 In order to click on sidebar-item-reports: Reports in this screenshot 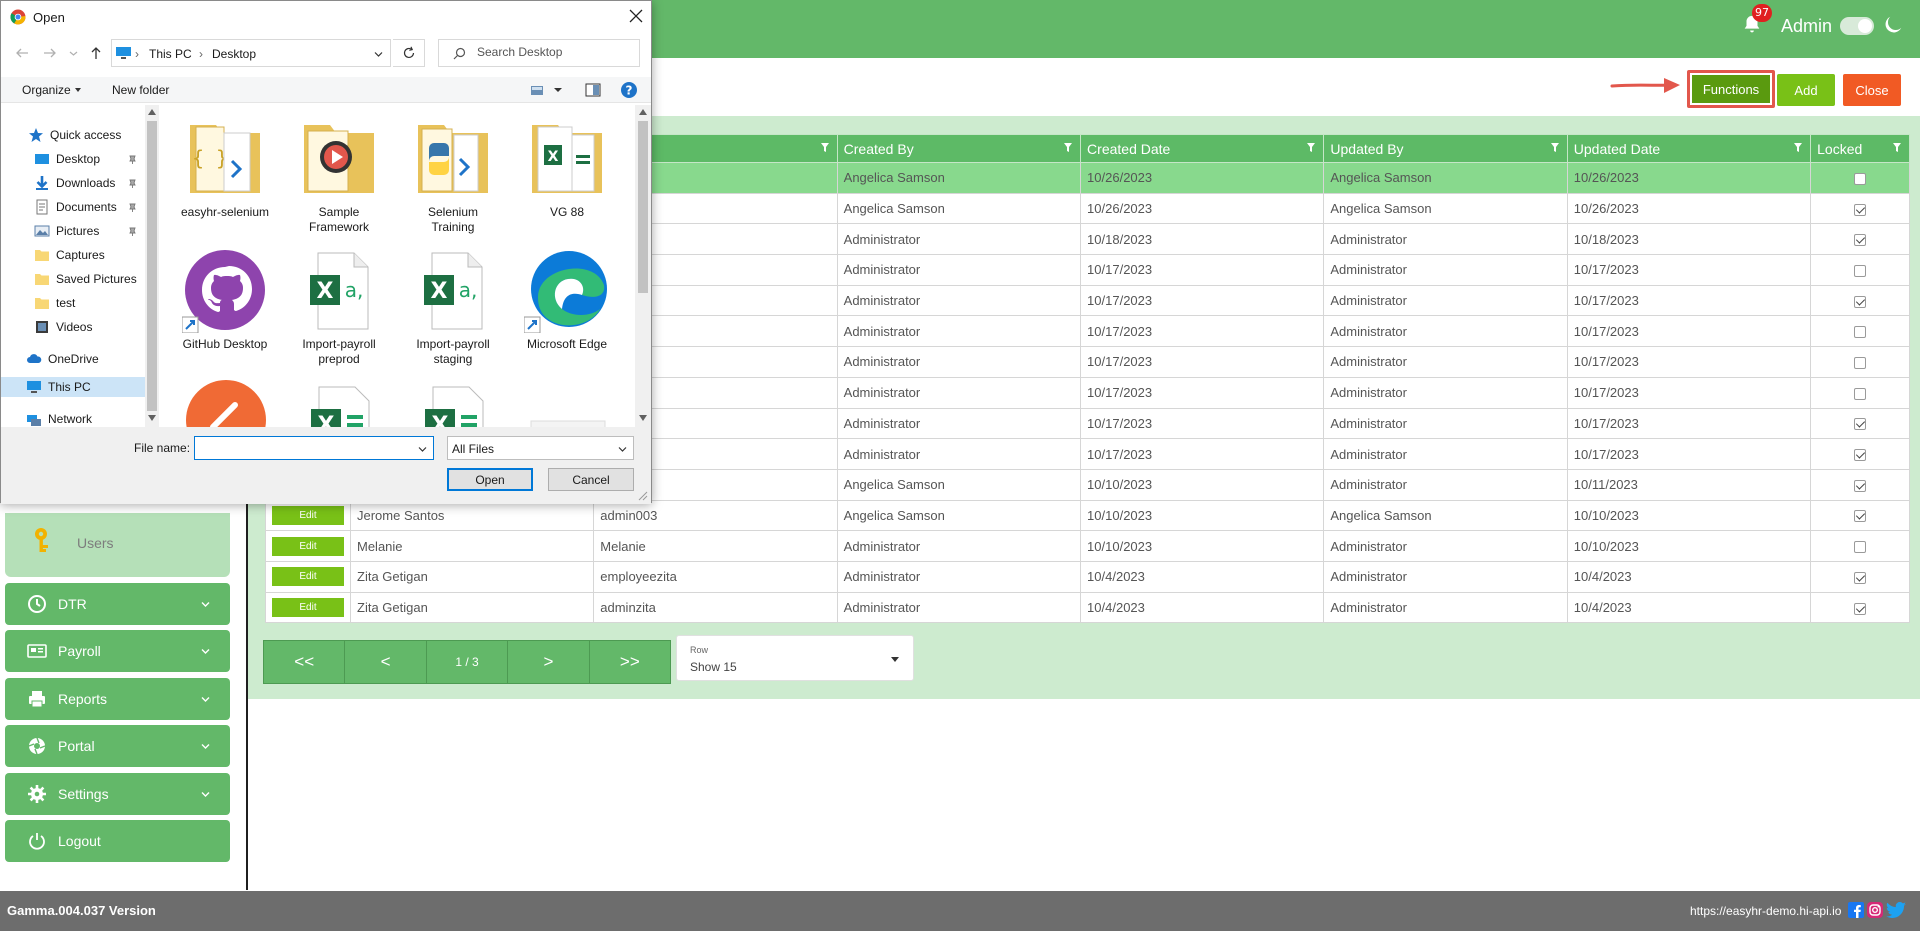, I will do `click(117, 699)`.